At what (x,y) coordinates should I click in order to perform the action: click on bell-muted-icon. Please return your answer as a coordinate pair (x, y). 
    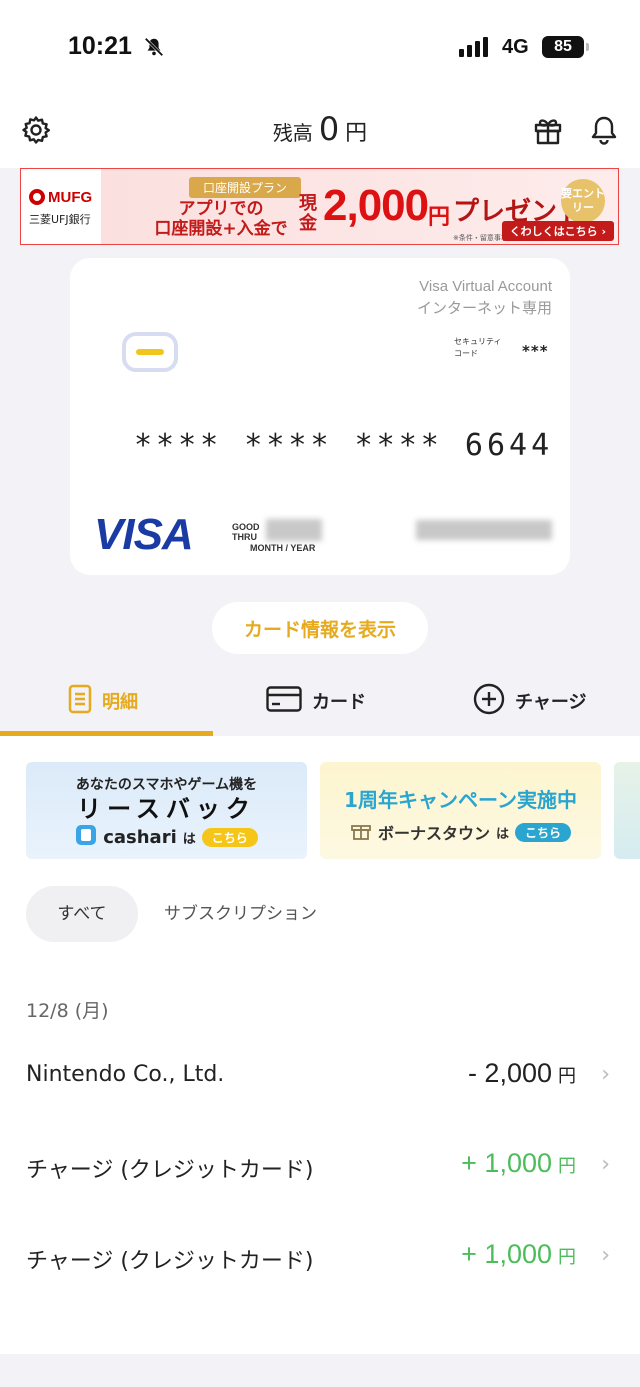
    Looking at the image, I should click on (154, 49).